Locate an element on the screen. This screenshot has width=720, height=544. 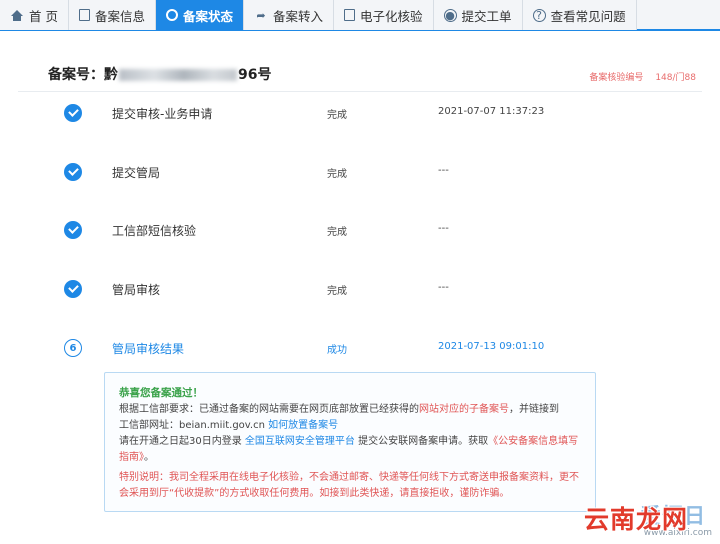
verification-value: 148/门88 is located at coordinates (675, 78).